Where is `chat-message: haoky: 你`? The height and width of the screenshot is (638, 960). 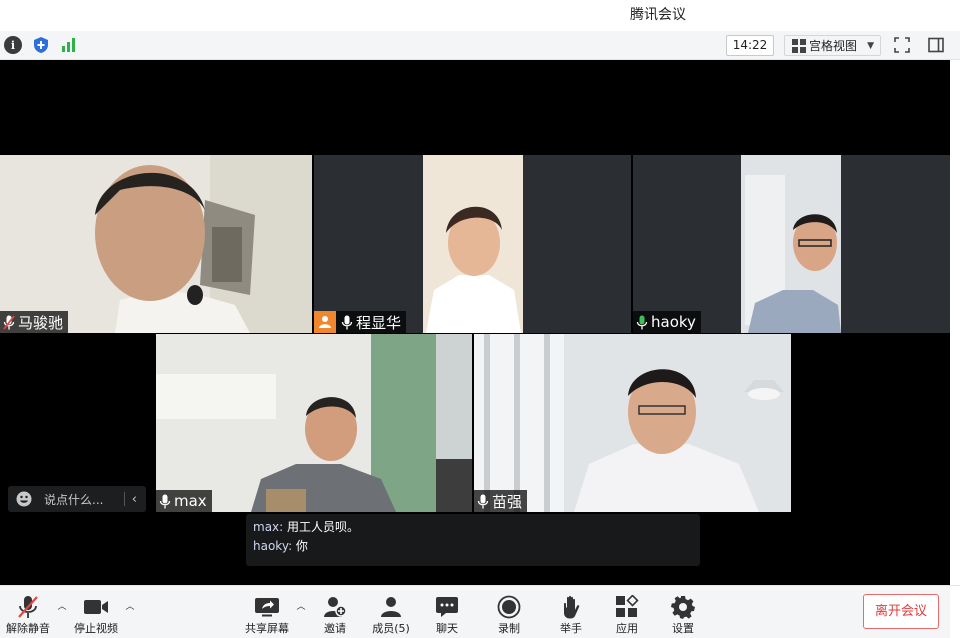
chat-message: haoky: 你 is located at coordinates (280, 546).